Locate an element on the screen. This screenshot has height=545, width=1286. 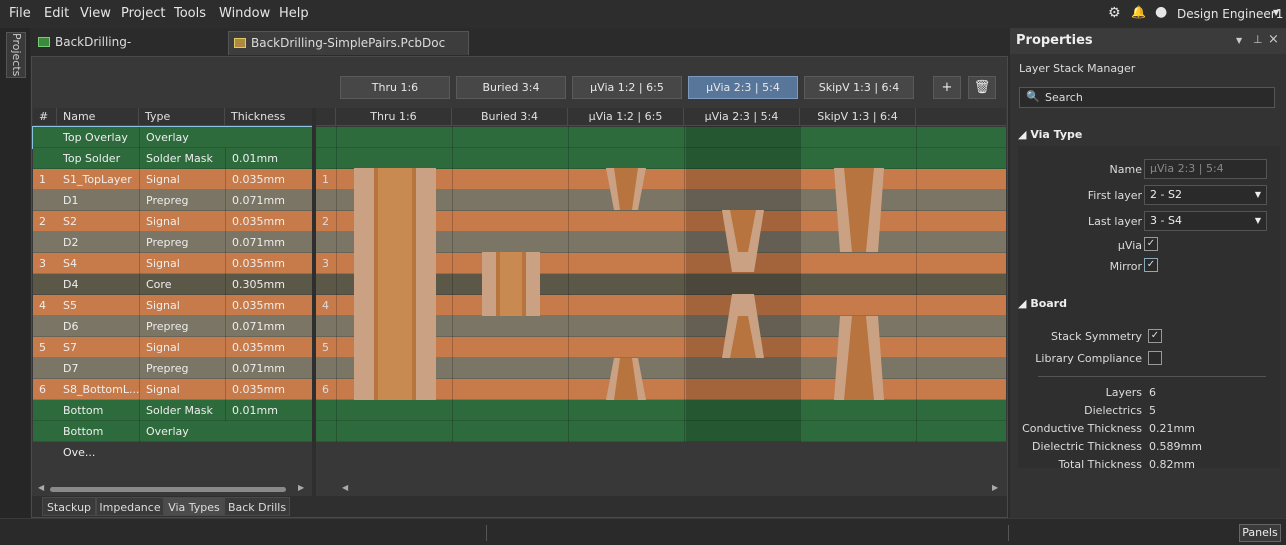
layer-row: D2 Prepreg 0.071mm is located at coordinates (172, 242).